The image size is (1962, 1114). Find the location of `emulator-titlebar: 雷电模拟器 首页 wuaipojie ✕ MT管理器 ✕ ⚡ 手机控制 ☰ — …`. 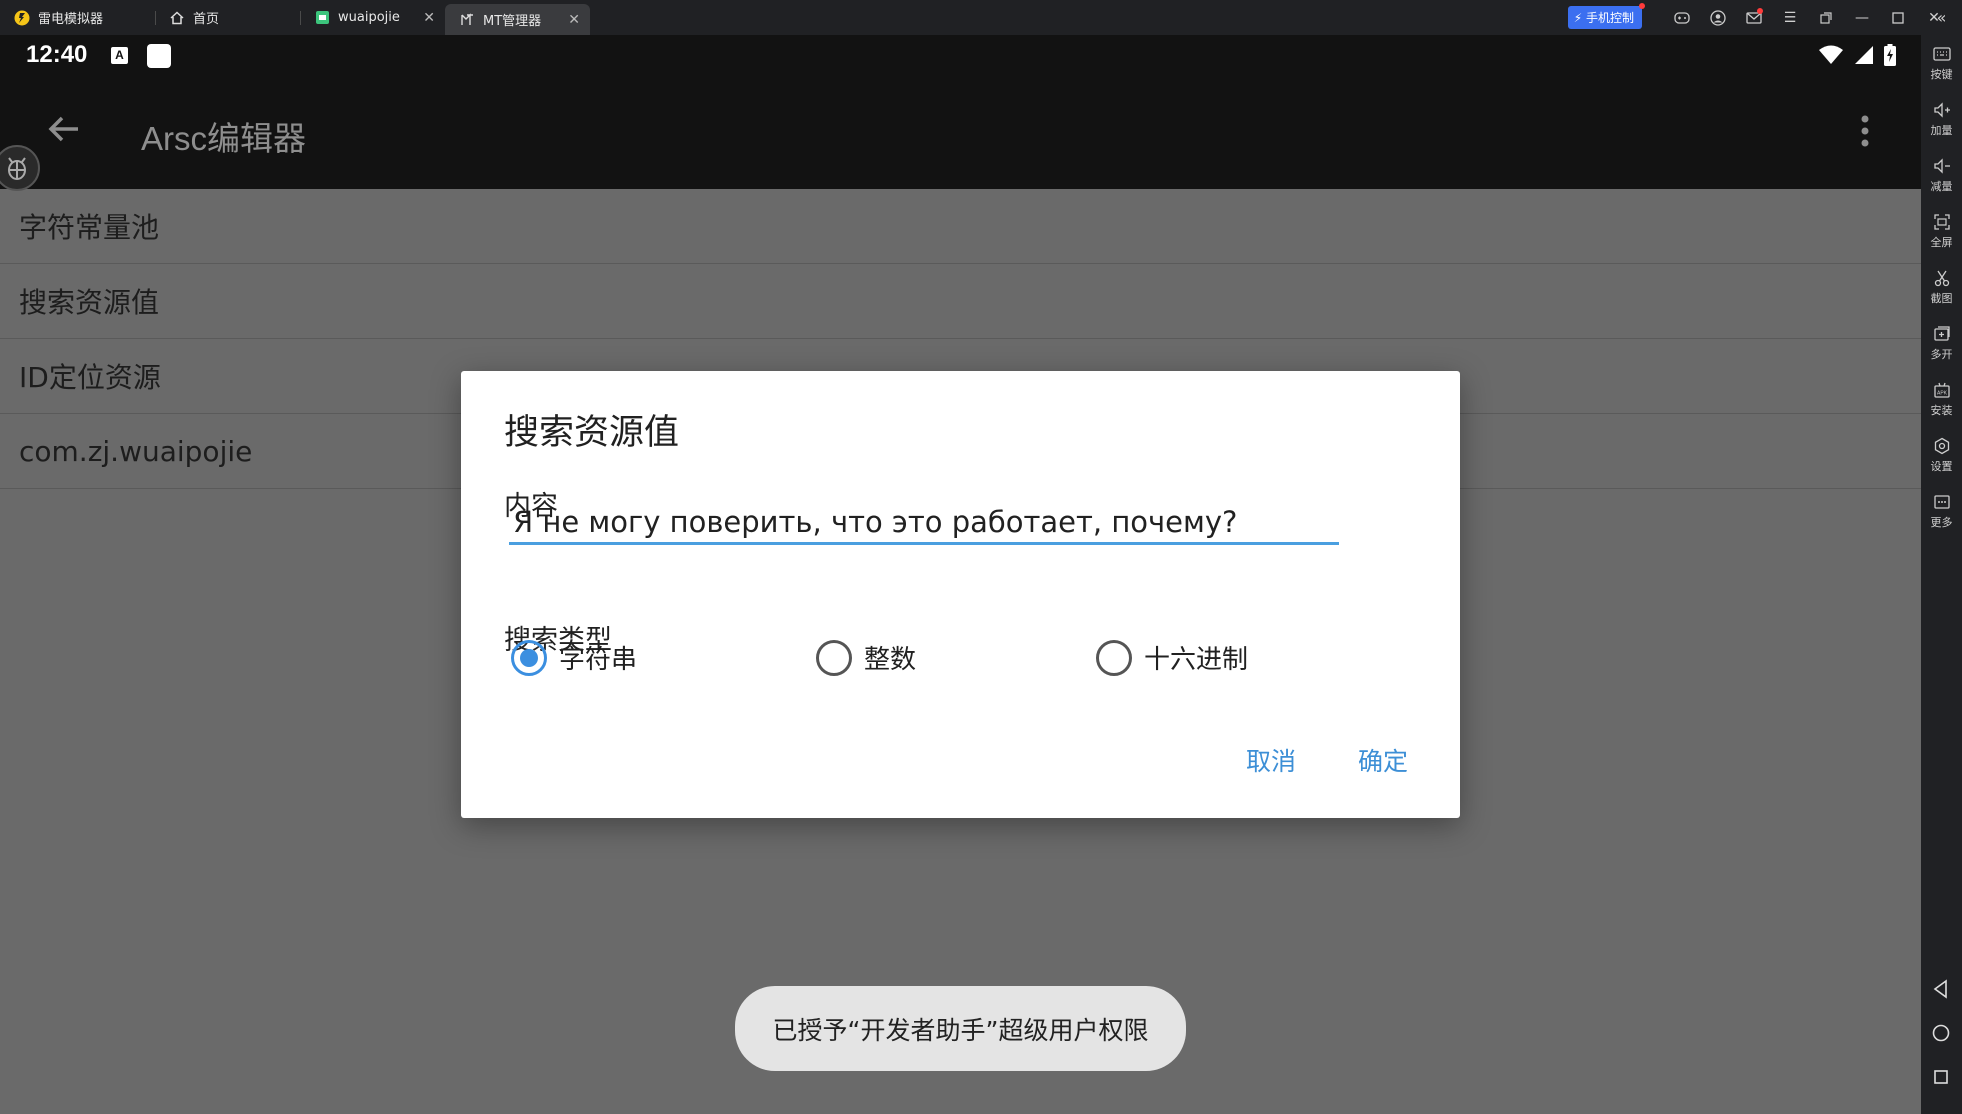

emulator-titlebar: 雷电模拟器 首页 wuaipojie ✕ MT管理器 ✕ ⚡ 手机控制 ☰ — … is located at coordinates (981, 17).